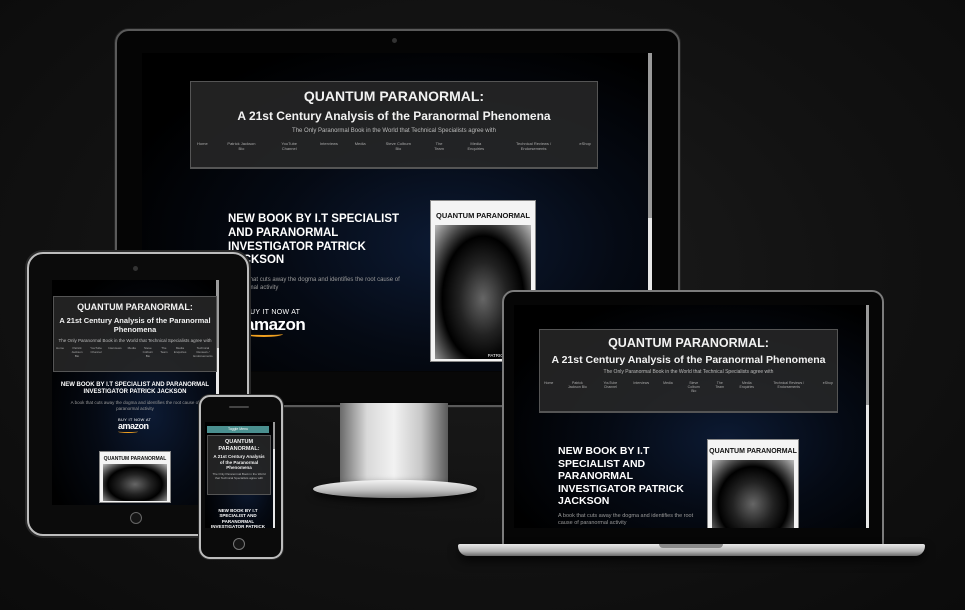 Image resolution: width=965 pixels, height=610 pixels. What do you see at coordinates (135, 268) in the screenshot?
I see `tablet-camera` at bounding box center [135, 268].